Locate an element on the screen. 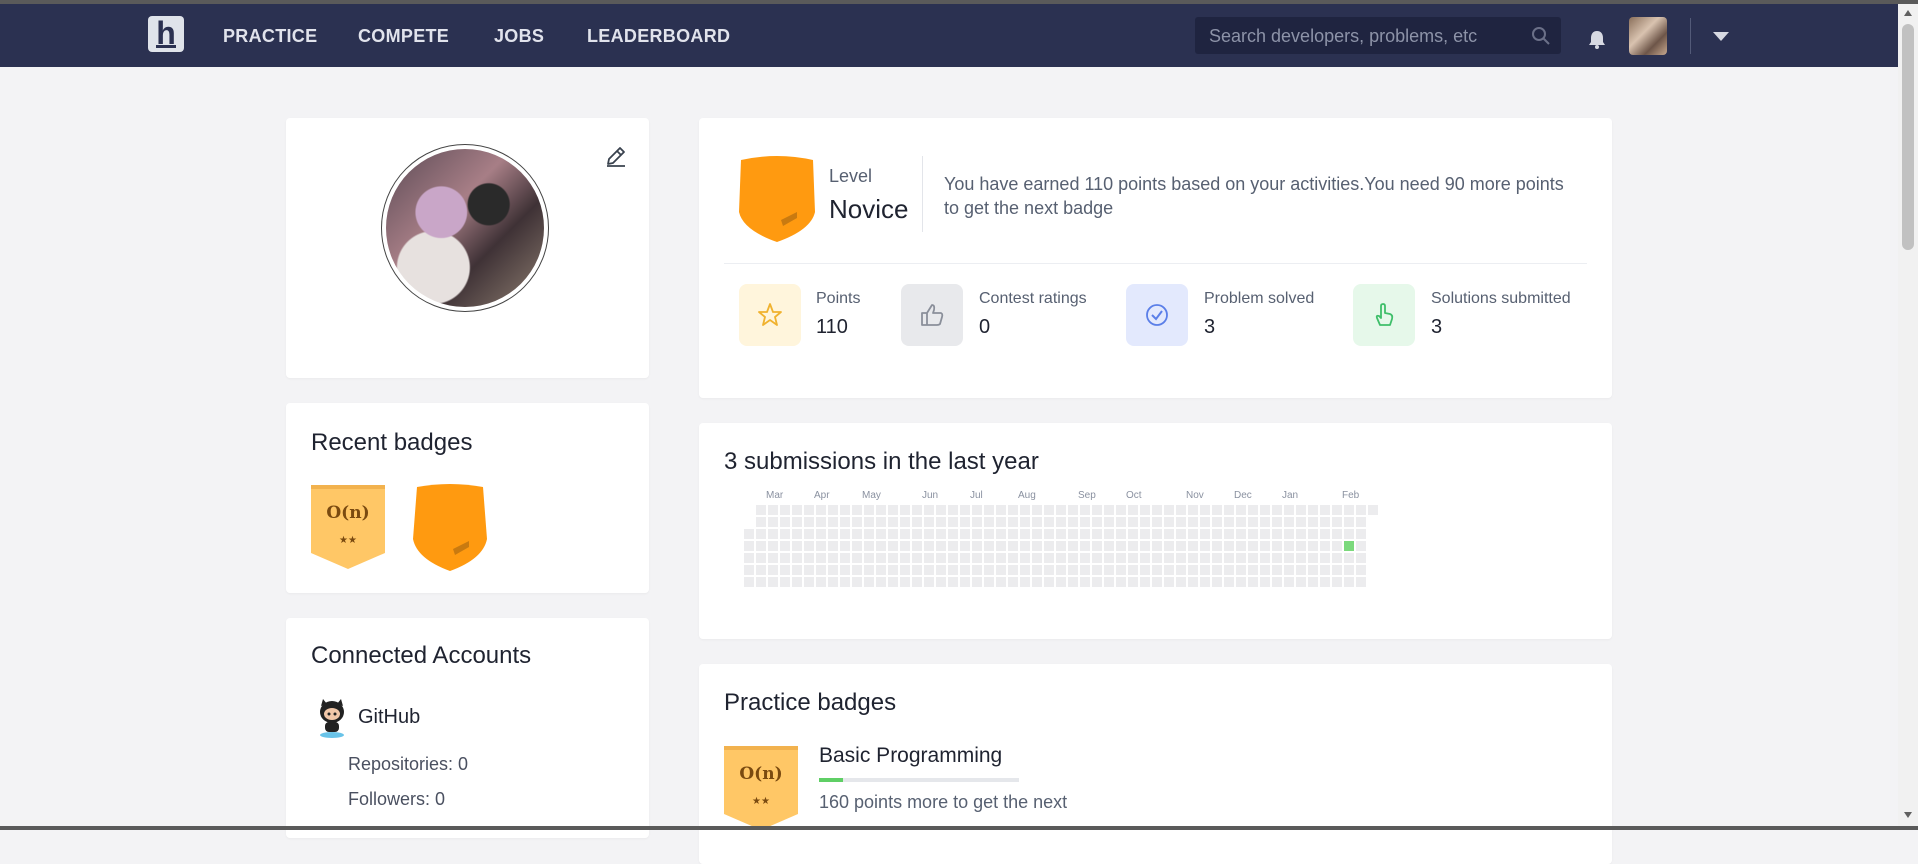 The width and height of the screenshot is (1918, 864). user-avatar is located at coordinates (1648, 36).